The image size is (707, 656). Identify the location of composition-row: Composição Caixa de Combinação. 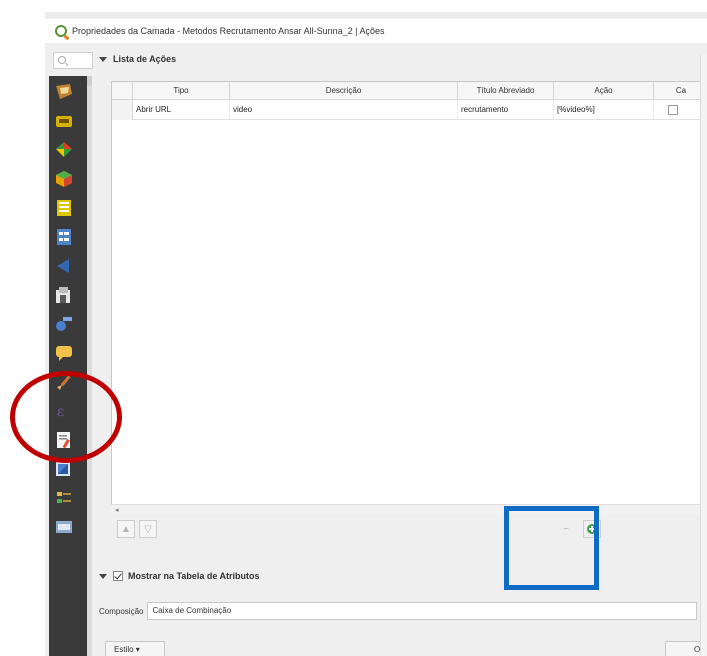
(403, 611).